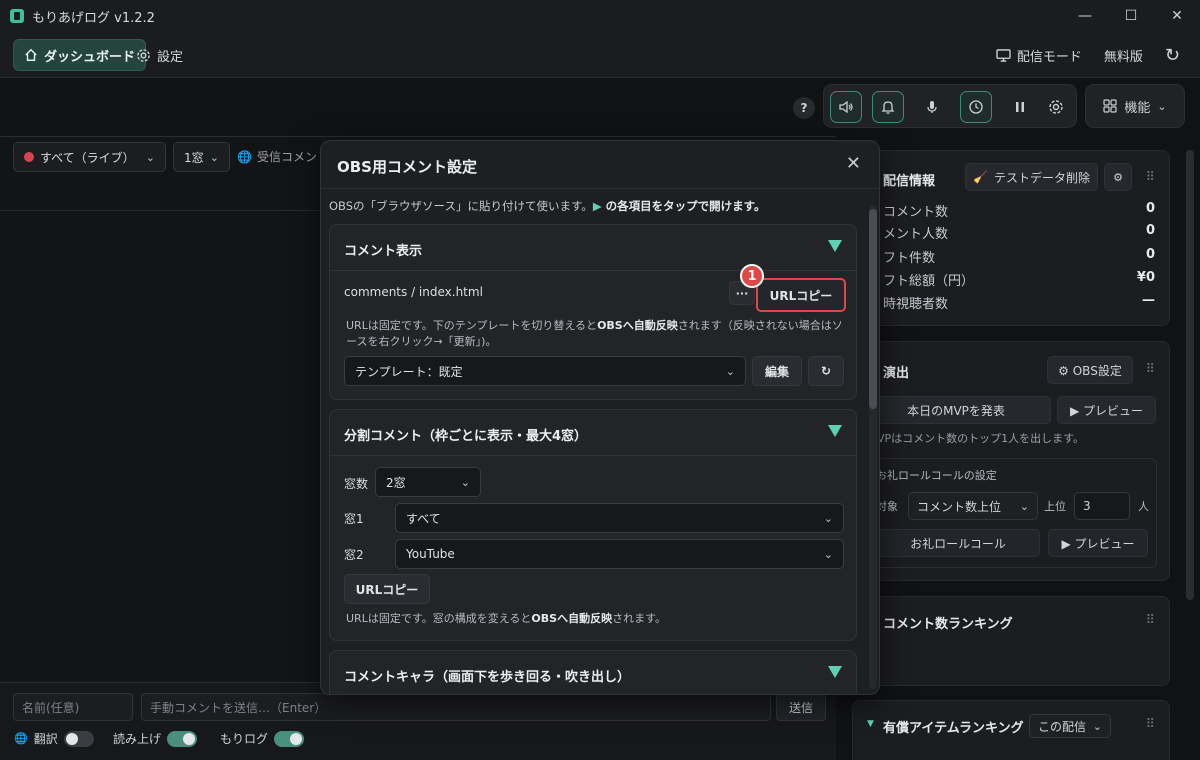 The height and width of the screenshot is (760, 1200). I want to click on bell-toggle, so click(888, 107).